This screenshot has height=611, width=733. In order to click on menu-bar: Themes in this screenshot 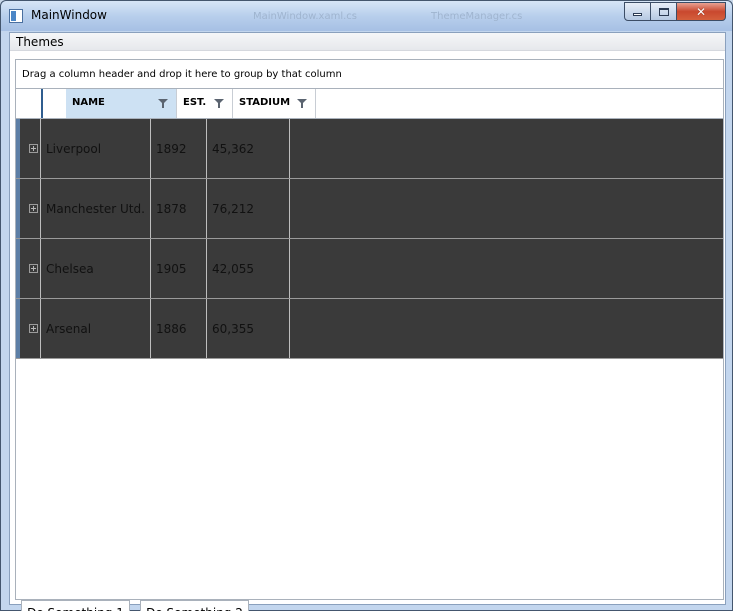, I will do `click(367, 42)`.